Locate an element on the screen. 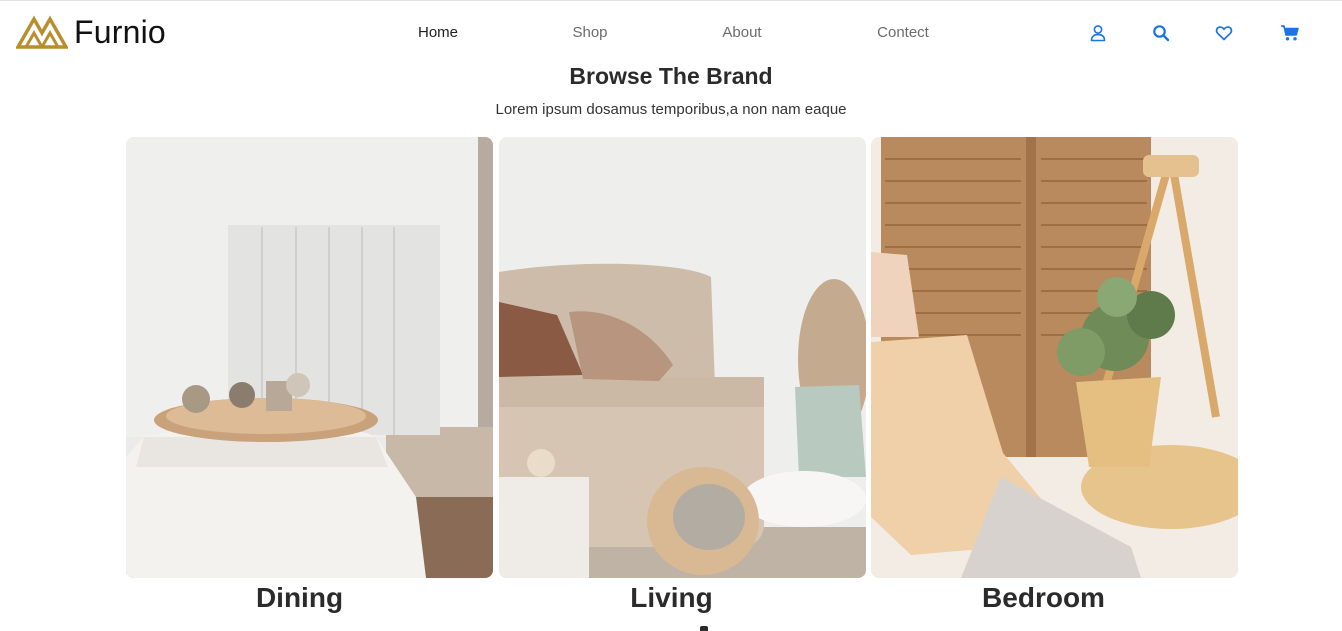  main-nav: Home Shop About Contect is located at coordinates (671, 33).